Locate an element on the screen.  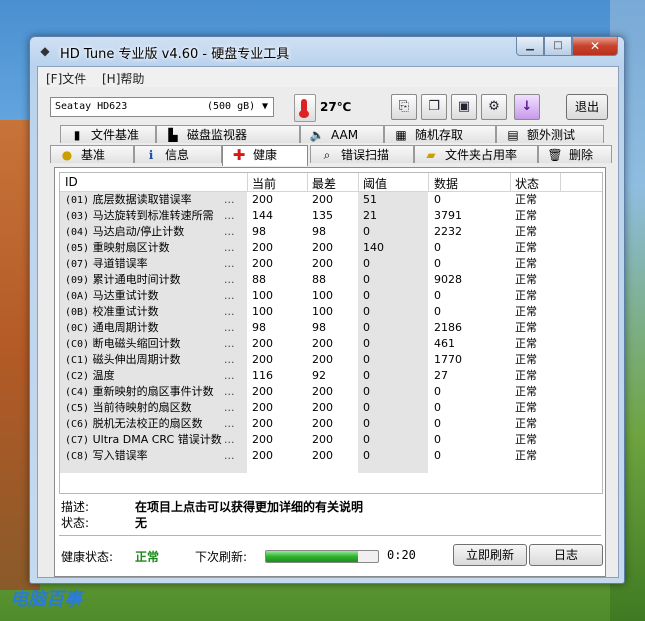
table-row: (C1) 磁头伸出周期计数... 200 200 0 1770 正常 is located at coordinates (331, 360).